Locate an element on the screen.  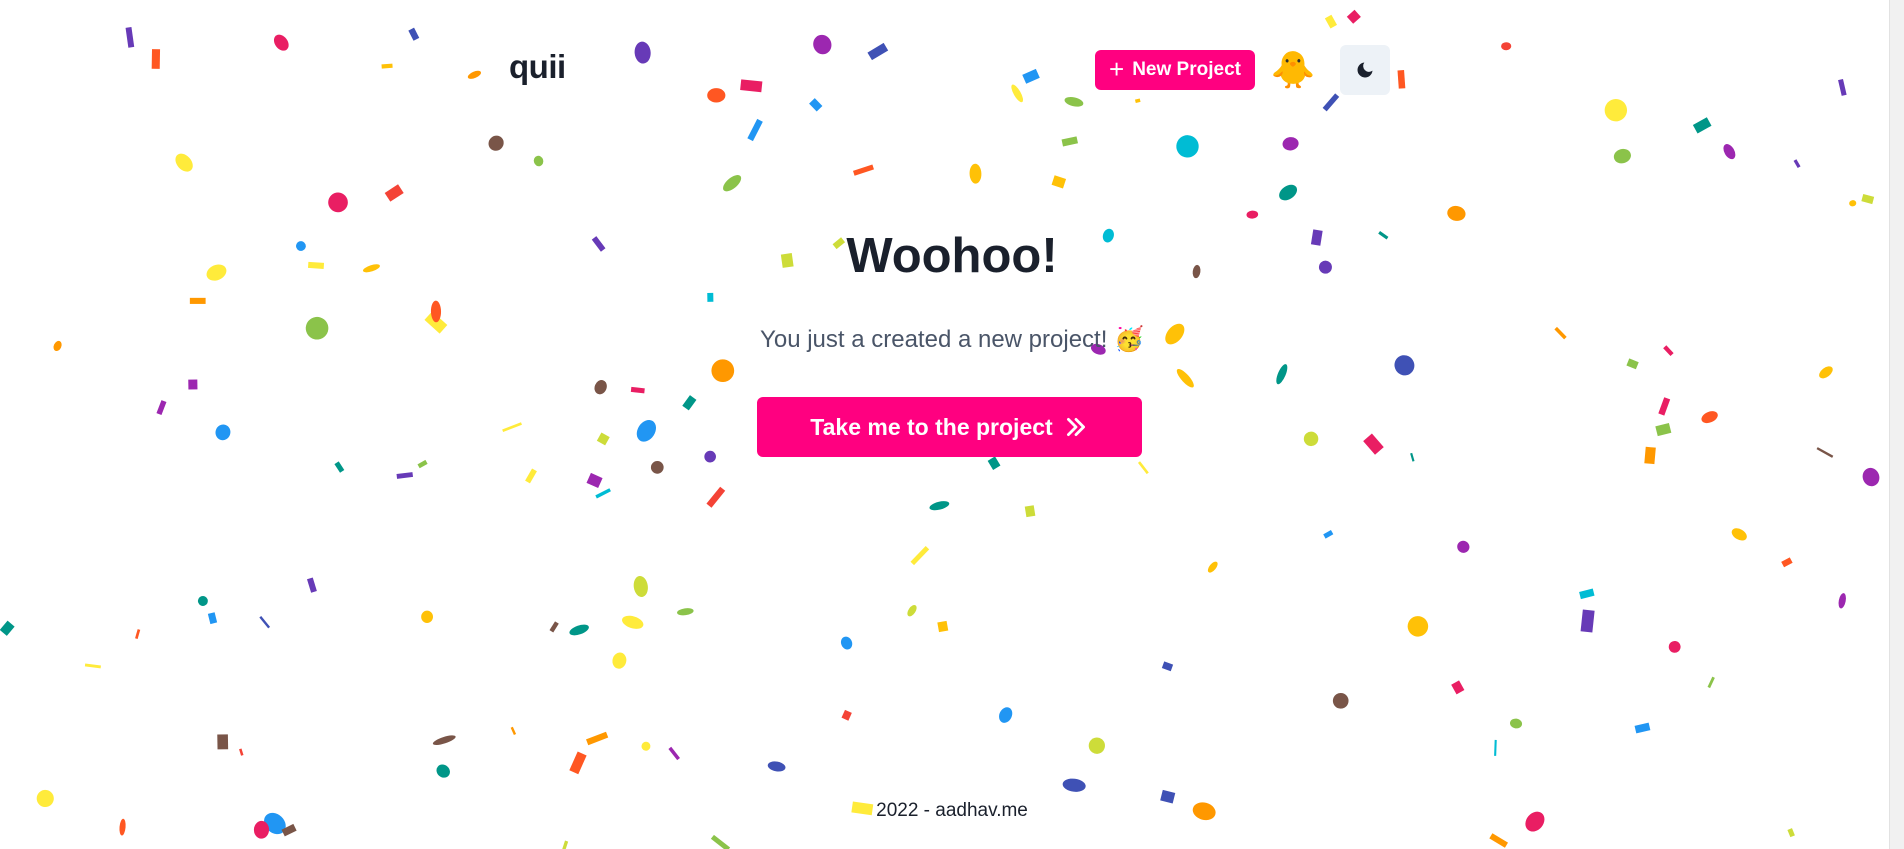
new-project-button: + New Project is located at coordinates (1175, 70).